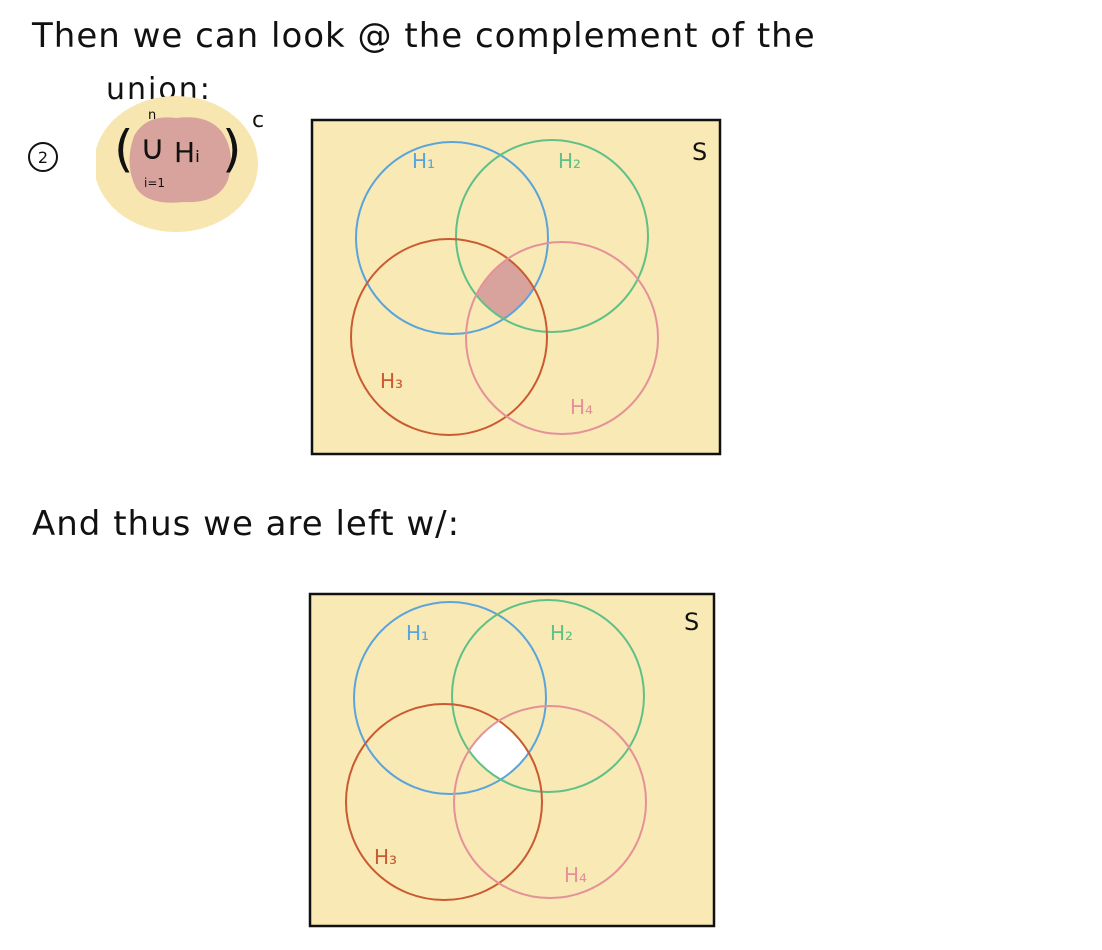  Describe the element at coordinates (152, 148) in the screenshot. I see `formula-union-symbol: ∪` at that location.